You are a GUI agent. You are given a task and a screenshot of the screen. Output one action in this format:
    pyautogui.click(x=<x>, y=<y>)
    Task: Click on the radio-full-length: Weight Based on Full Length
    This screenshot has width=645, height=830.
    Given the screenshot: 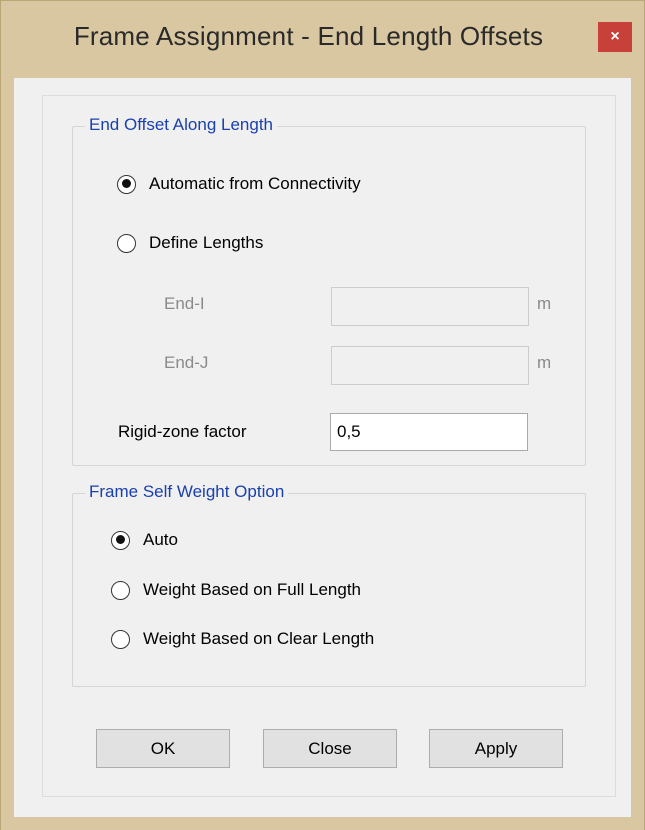 What is the action you would take?
    pyautogui.click(x=236, y=590)
    